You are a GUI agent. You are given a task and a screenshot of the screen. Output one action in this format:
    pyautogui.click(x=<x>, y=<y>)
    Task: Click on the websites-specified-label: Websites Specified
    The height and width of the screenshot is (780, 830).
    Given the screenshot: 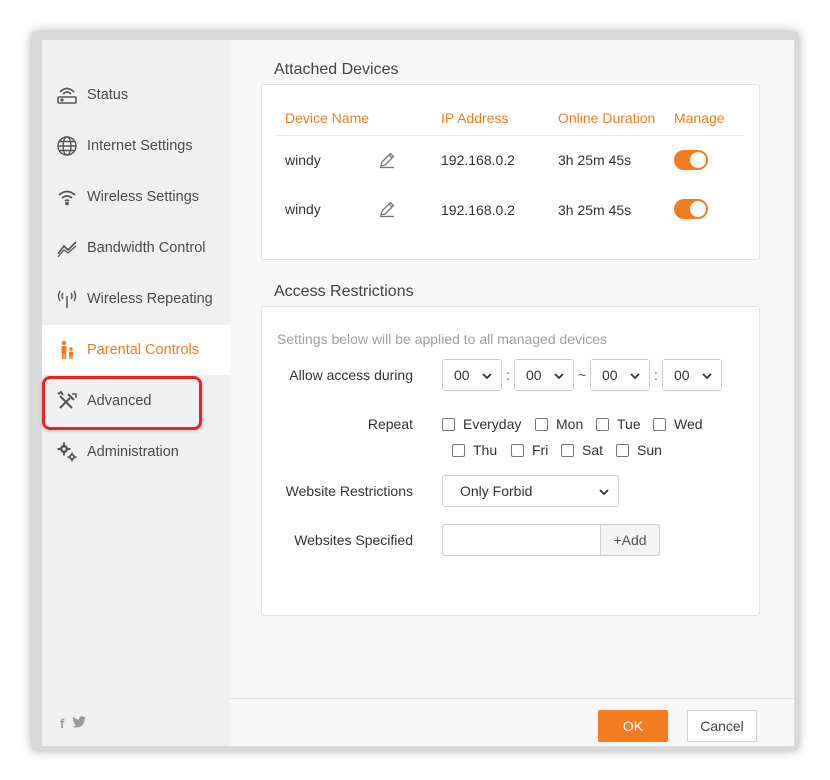 What is the action you would take?
    pyautogui.click(x=353, y=540)
    